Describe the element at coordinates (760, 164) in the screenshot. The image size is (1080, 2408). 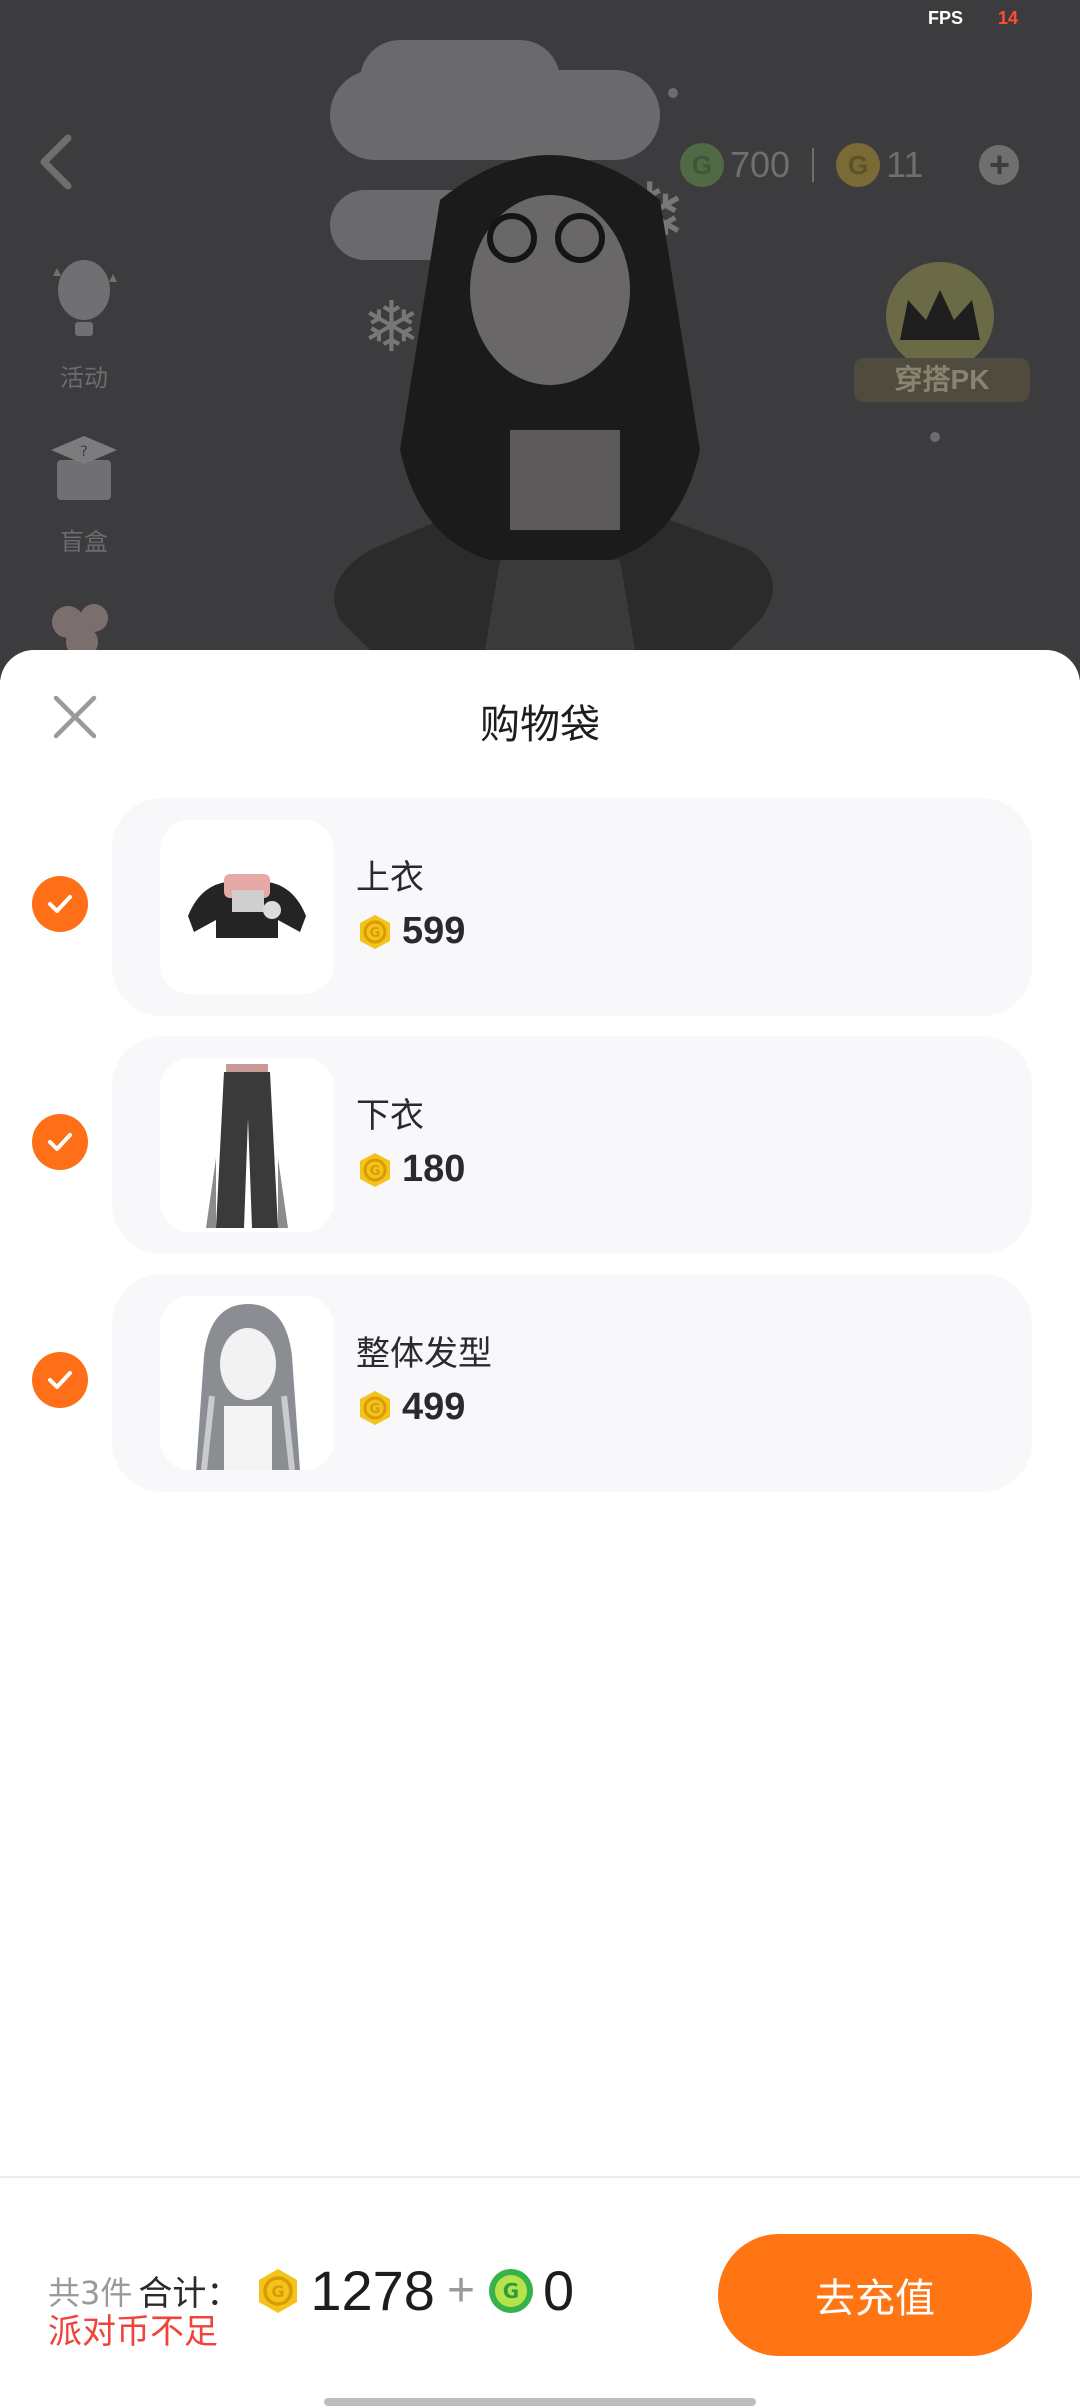
I see `green-coin-balance: 700` at that location.